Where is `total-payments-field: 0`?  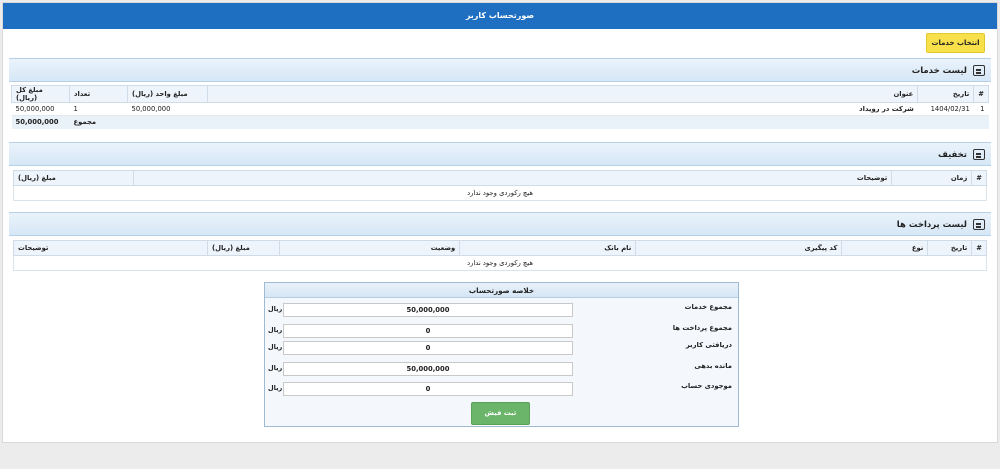 total-payments-field: 0 is located at coordinates (428, 331).